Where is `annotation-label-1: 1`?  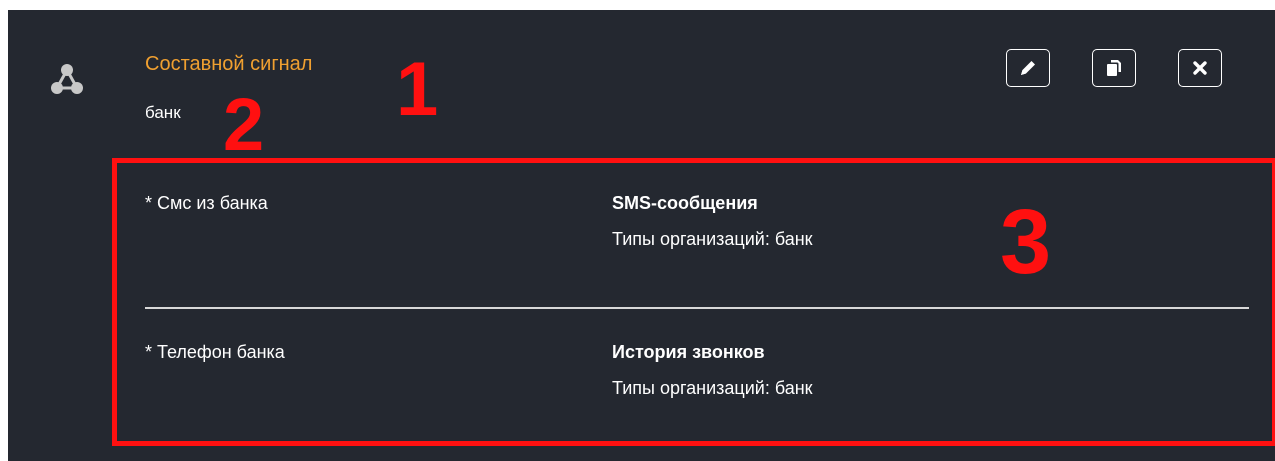
annotation-label-1: 1 is located at coordinates (417, 89).